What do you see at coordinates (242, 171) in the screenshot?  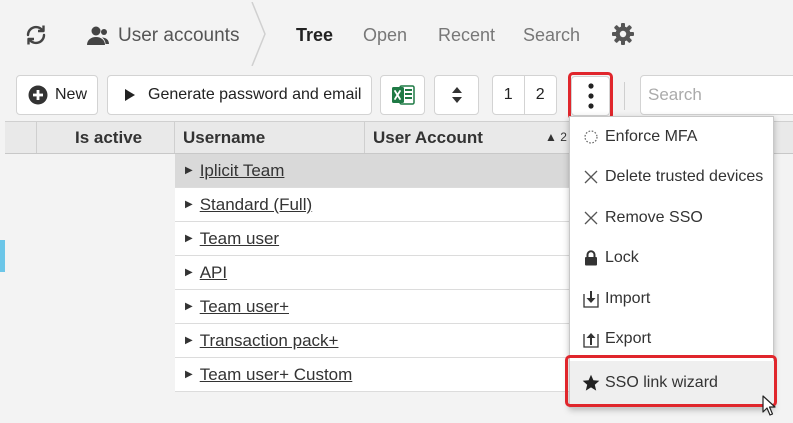 I see `row-label: Iplicit Team` at bounding box center [242, 171].